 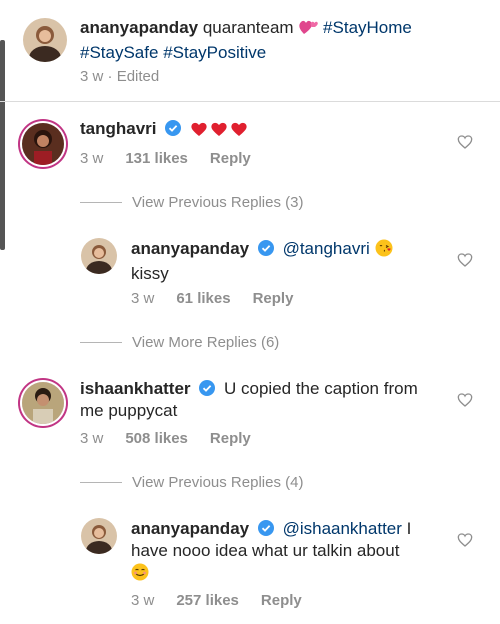 I want to click on post-time-edited: 3 w · Edited, so click(x=120, y=76).